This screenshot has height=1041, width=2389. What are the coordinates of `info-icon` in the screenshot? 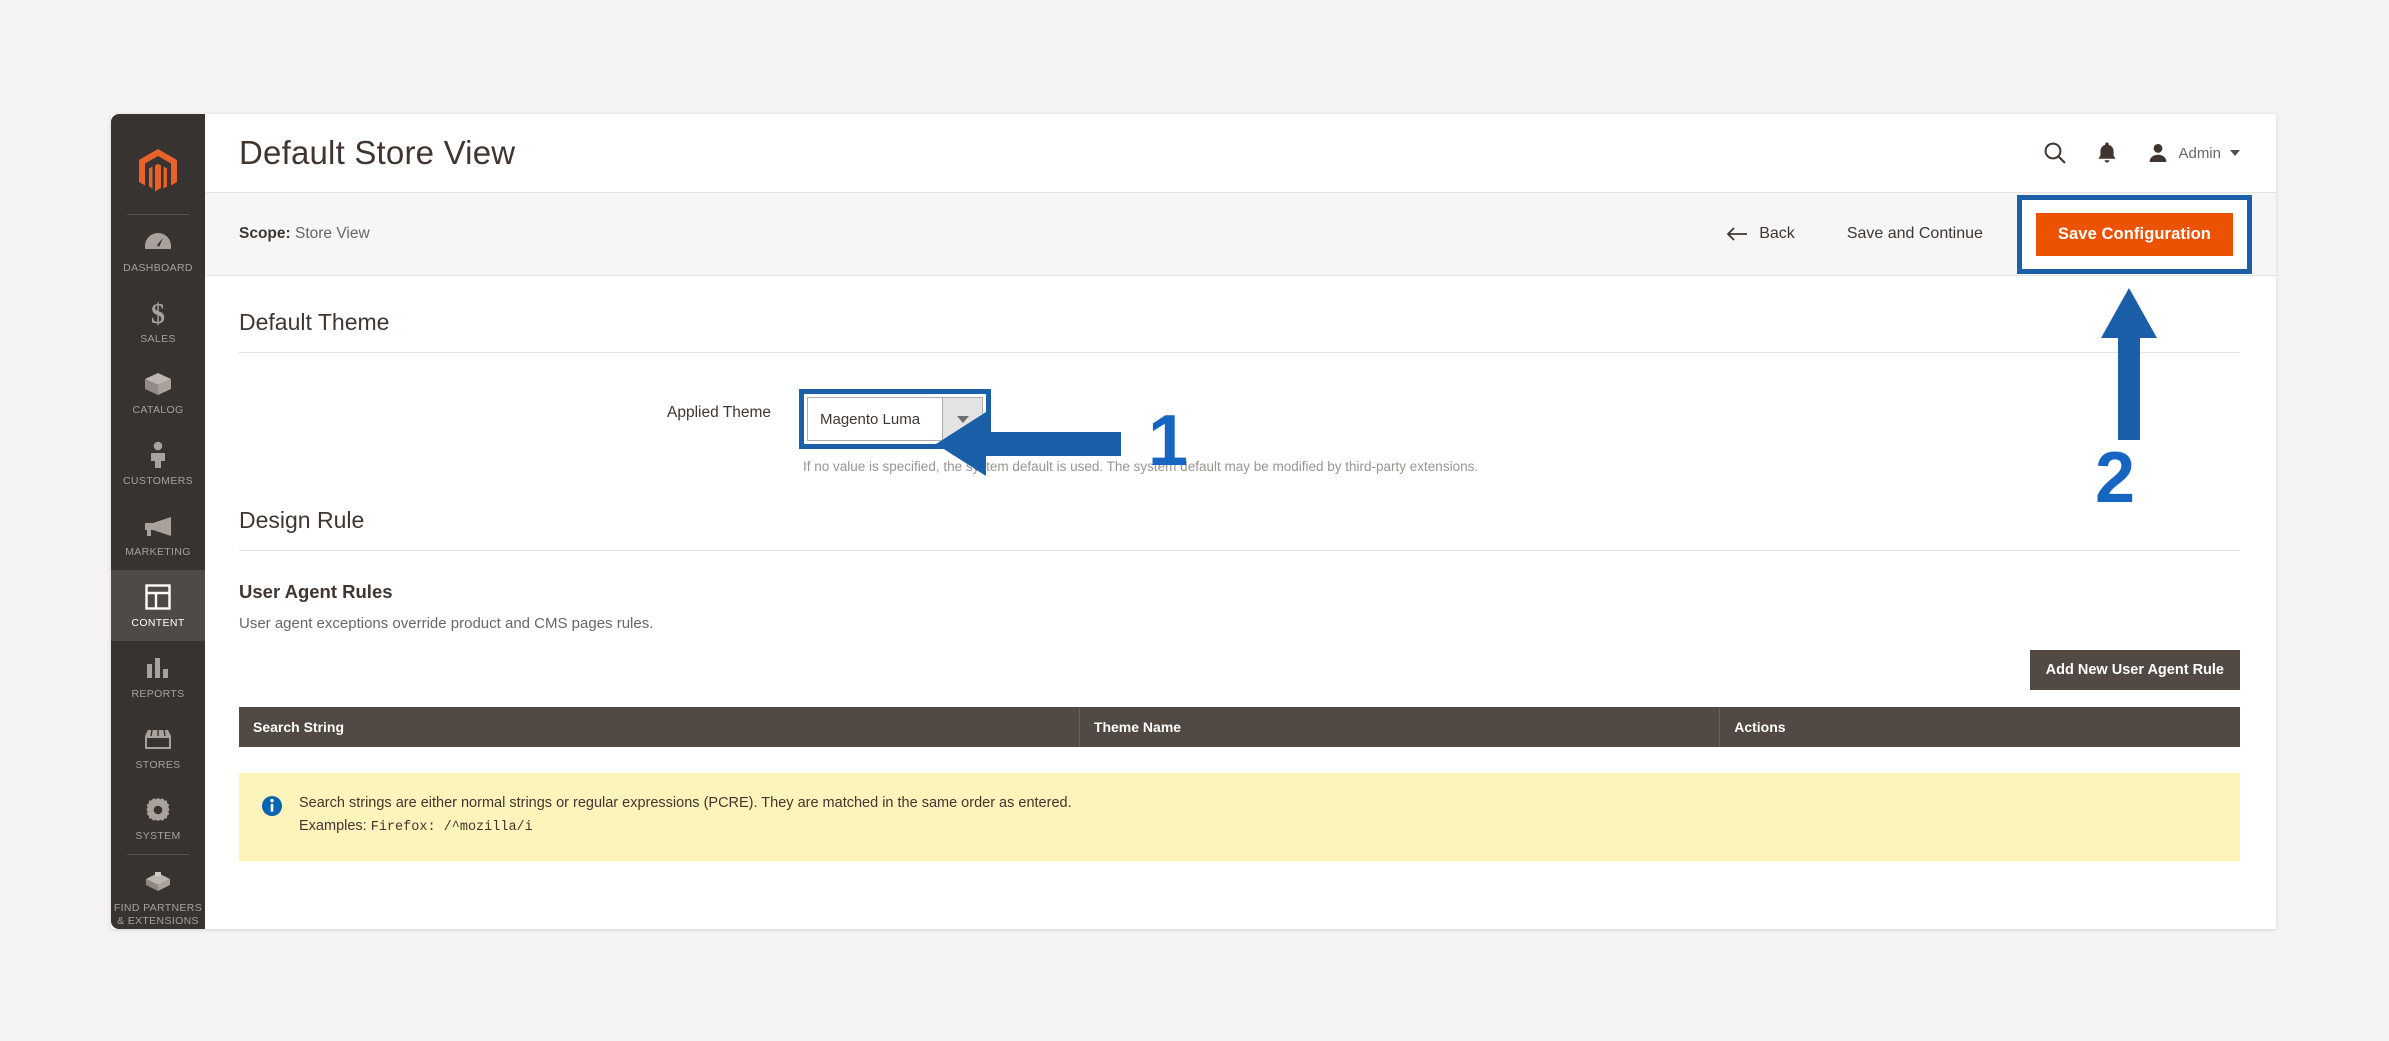 It's located at (272, 815).